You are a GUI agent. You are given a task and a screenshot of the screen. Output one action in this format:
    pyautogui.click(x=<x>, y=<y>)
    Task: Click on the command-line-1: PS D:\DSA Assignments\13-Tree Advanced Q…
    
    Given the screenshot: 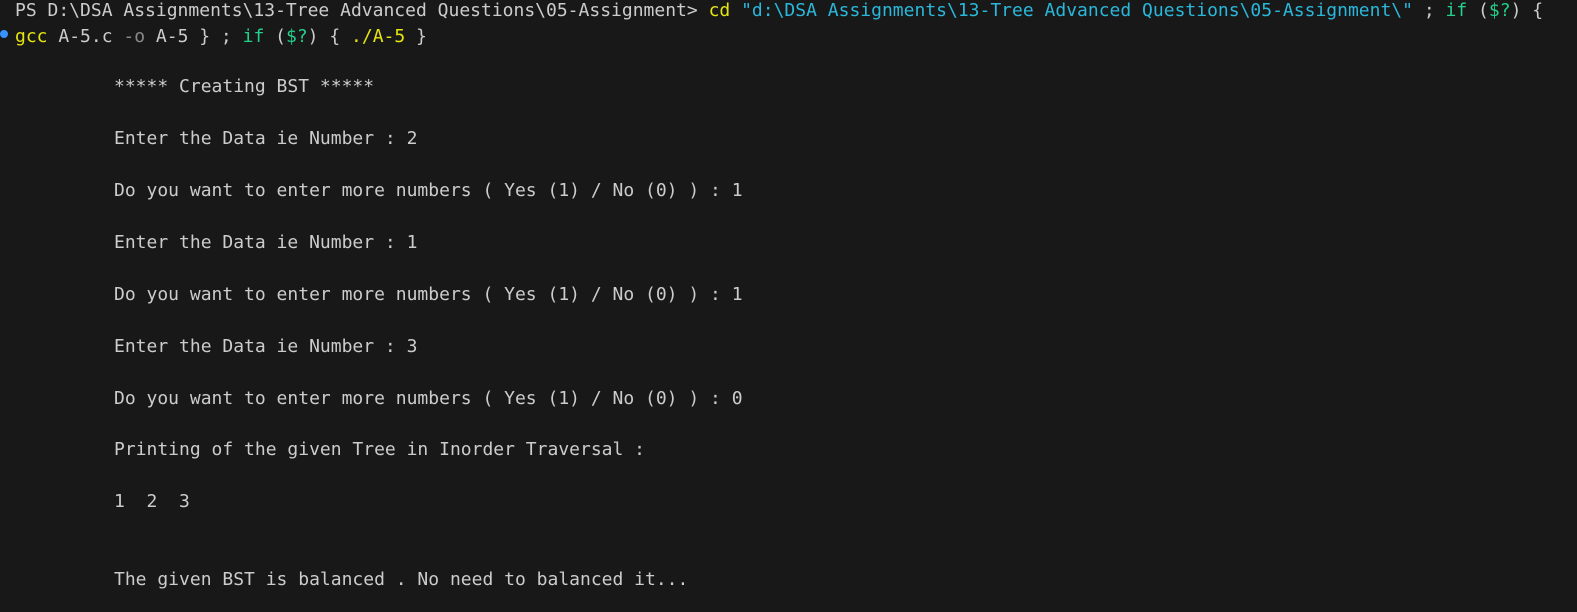 What is the action you would take?
    pyautogui.click(x=779, y=12)
    